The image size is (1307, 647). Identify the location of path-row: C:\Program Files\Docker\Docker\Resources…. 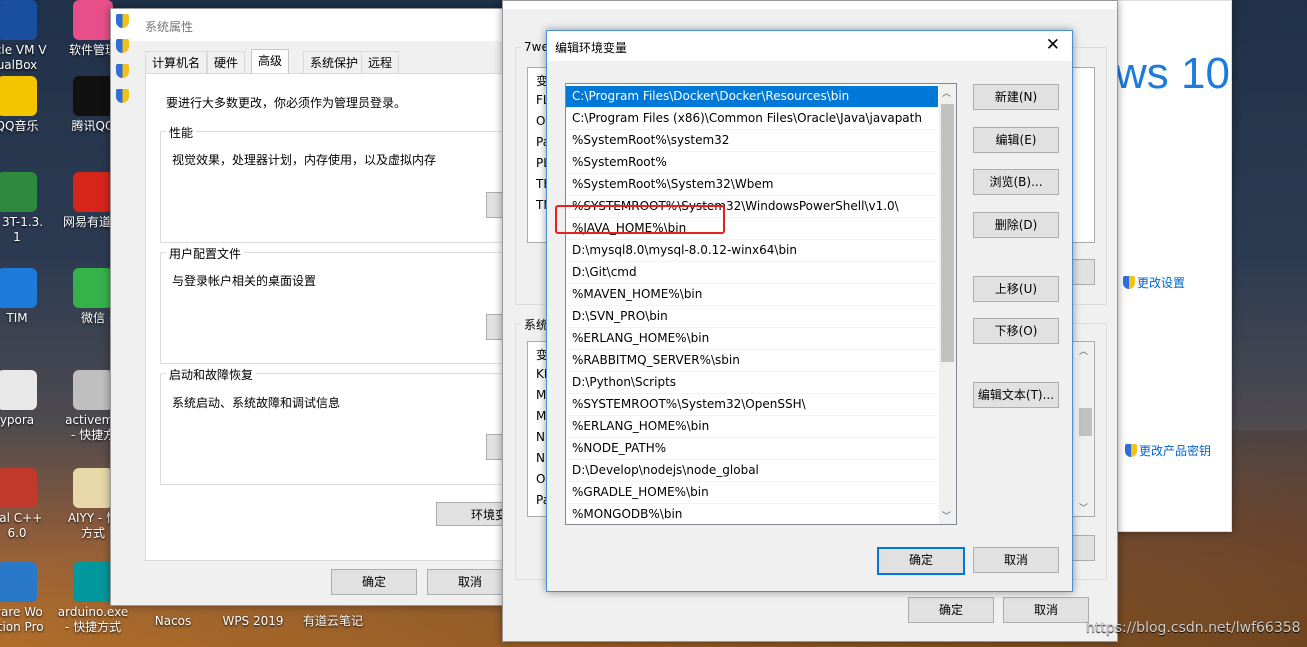
(752, 97).